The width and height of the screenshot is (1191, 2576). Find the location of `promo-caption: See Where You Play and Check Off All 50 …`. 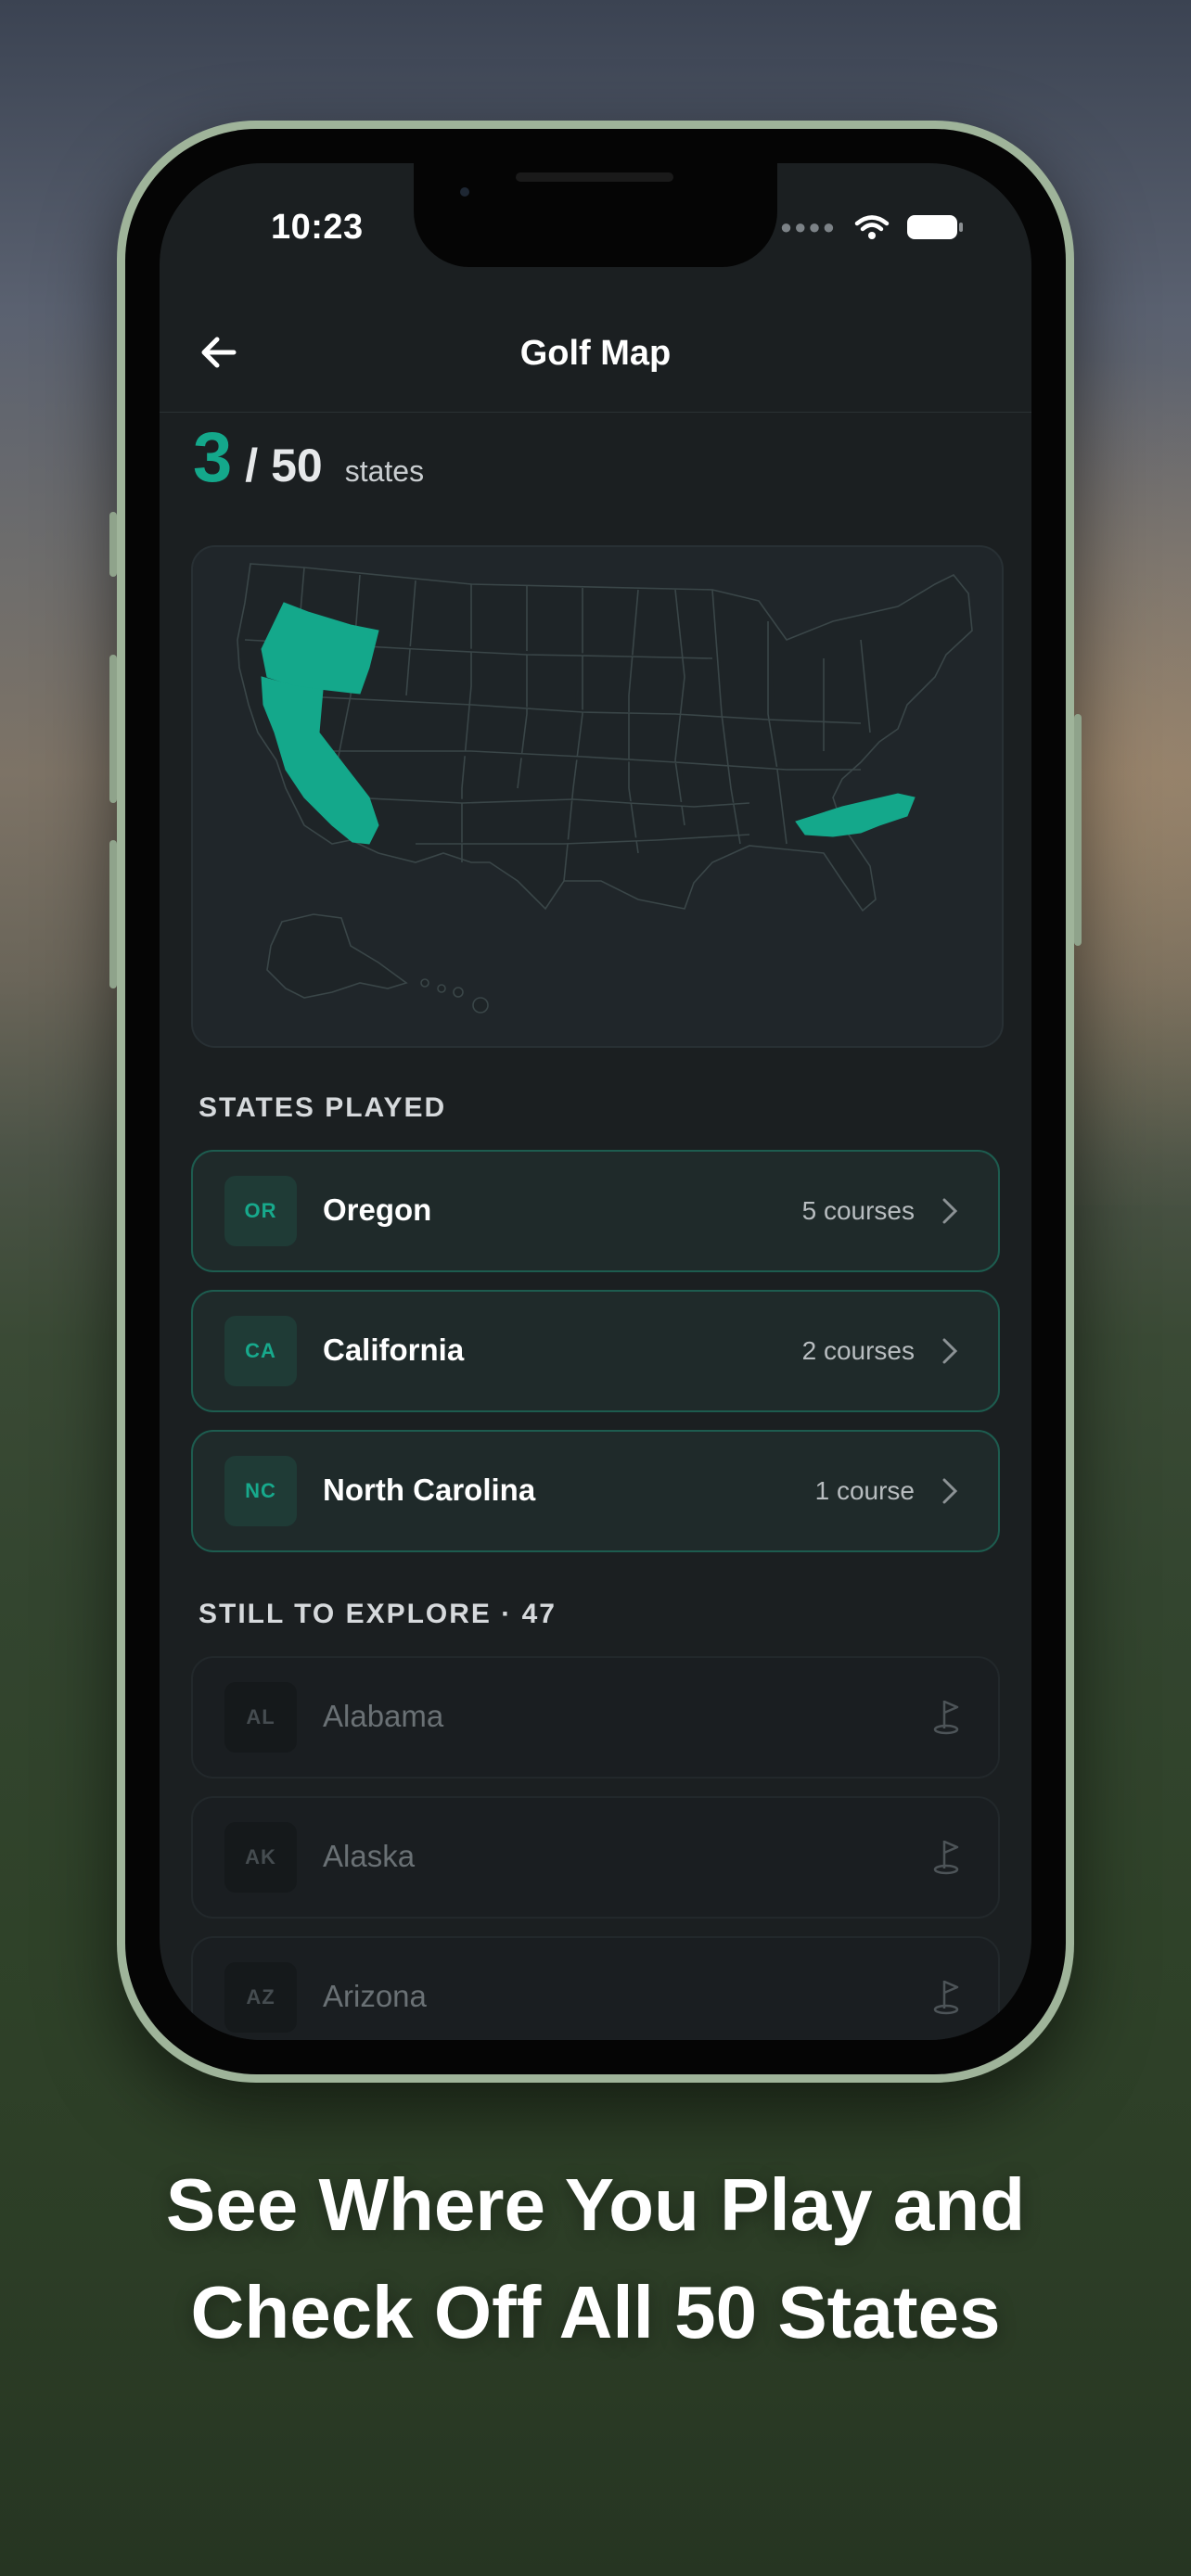

promo-caption: See Where You Play and Check Off All 50 … is located at coordinates (595, 2259).